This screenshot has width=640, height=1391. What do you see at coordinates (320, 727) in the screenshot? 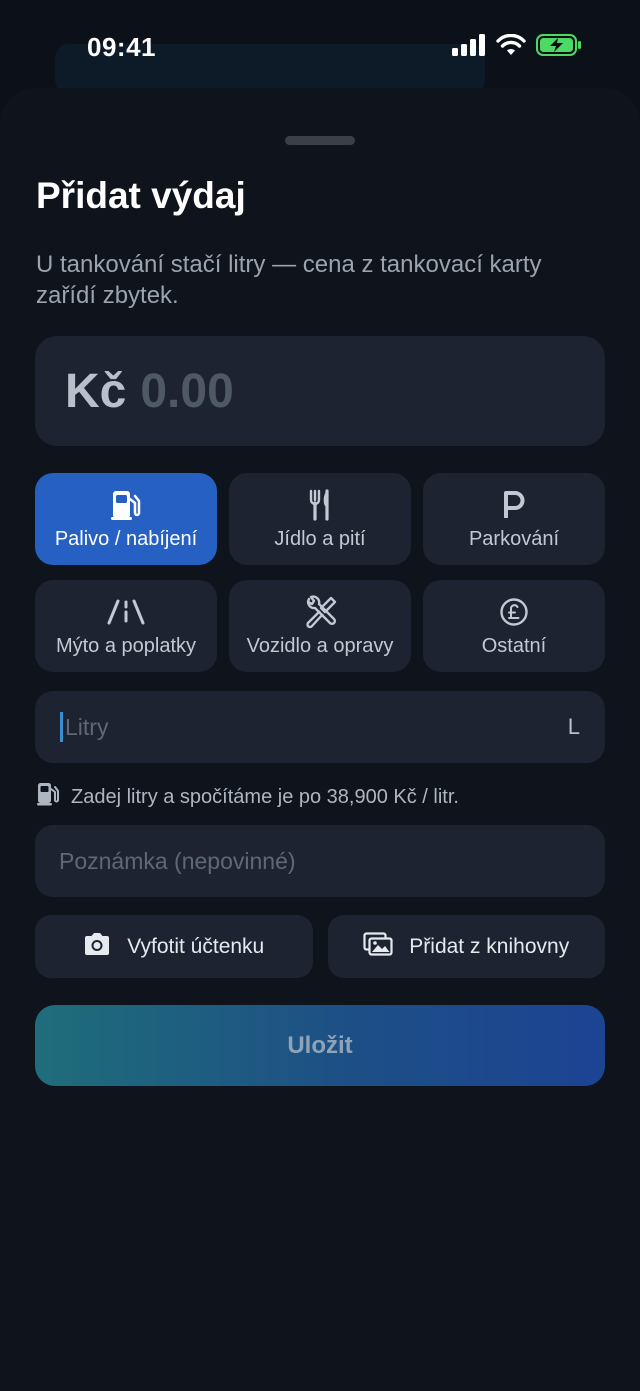
I see `liters-input: Litry L` at bounding box center [320, 727].